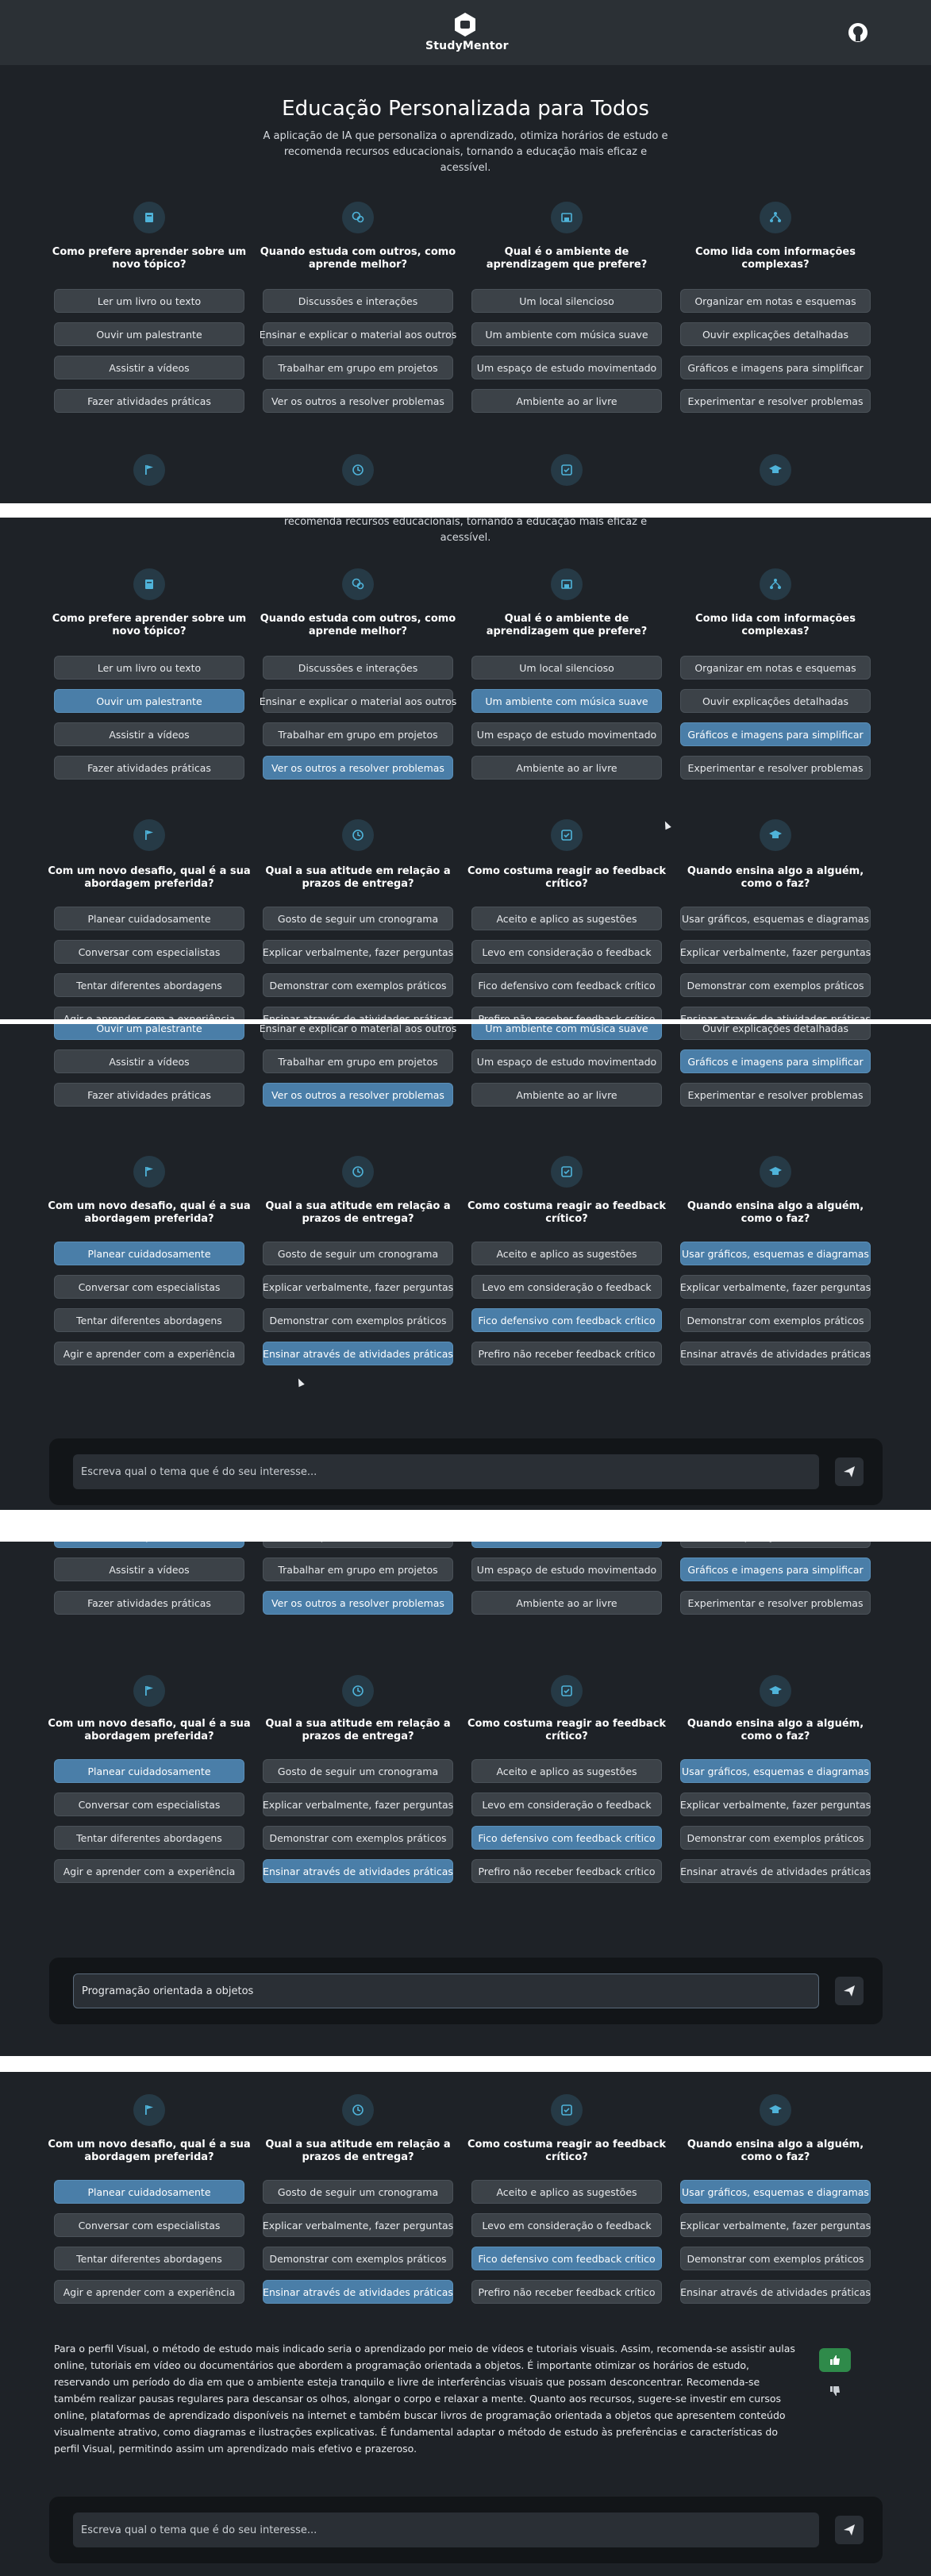 This screenshot has height=2576, width=931. Describe the element at coordinates (835, 2391) in the screenshot. I see `thumbs-down-button` at that location.